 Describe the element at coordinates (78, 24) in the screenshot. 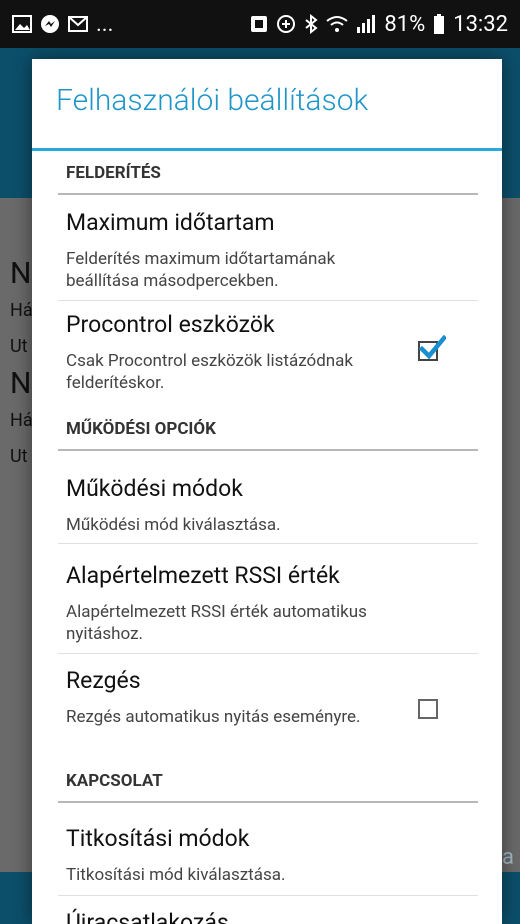

I see `email-icon` at that location.